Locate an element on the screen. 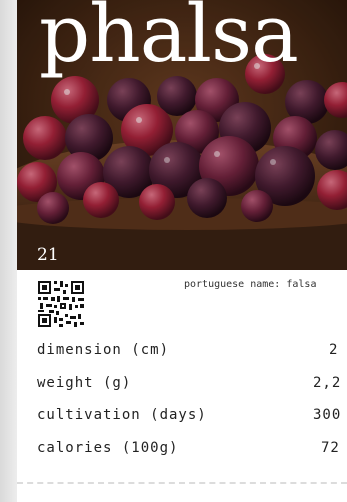  qr-code-icon is located at coordinates (61, 304).